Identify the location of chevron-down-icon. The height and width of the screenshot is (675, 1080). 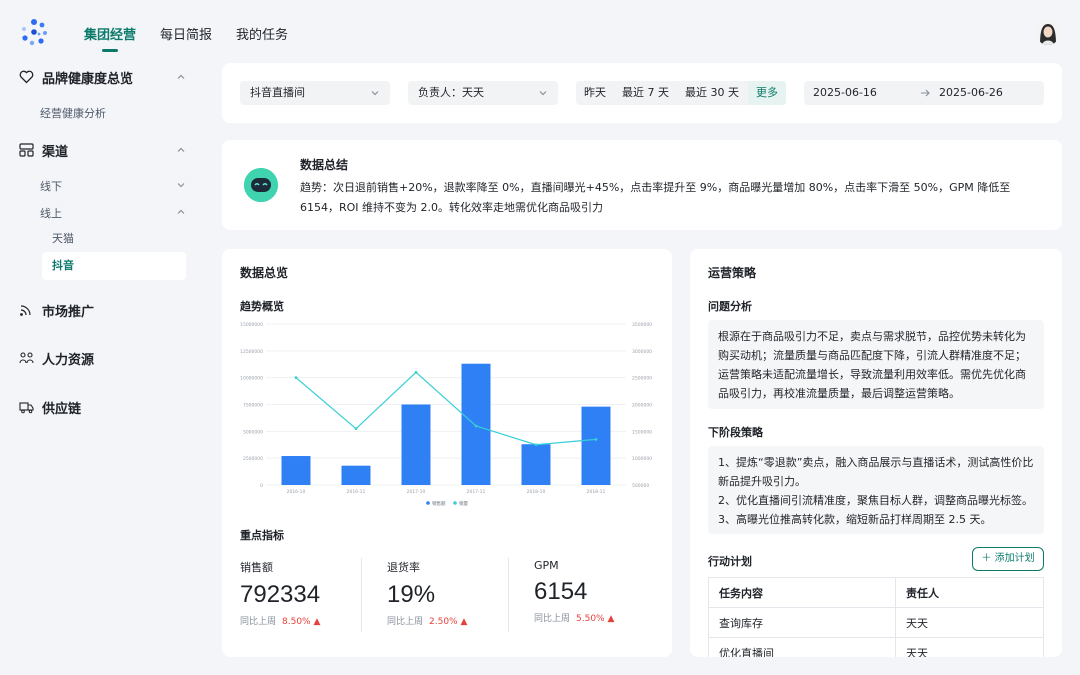
(181, 185).